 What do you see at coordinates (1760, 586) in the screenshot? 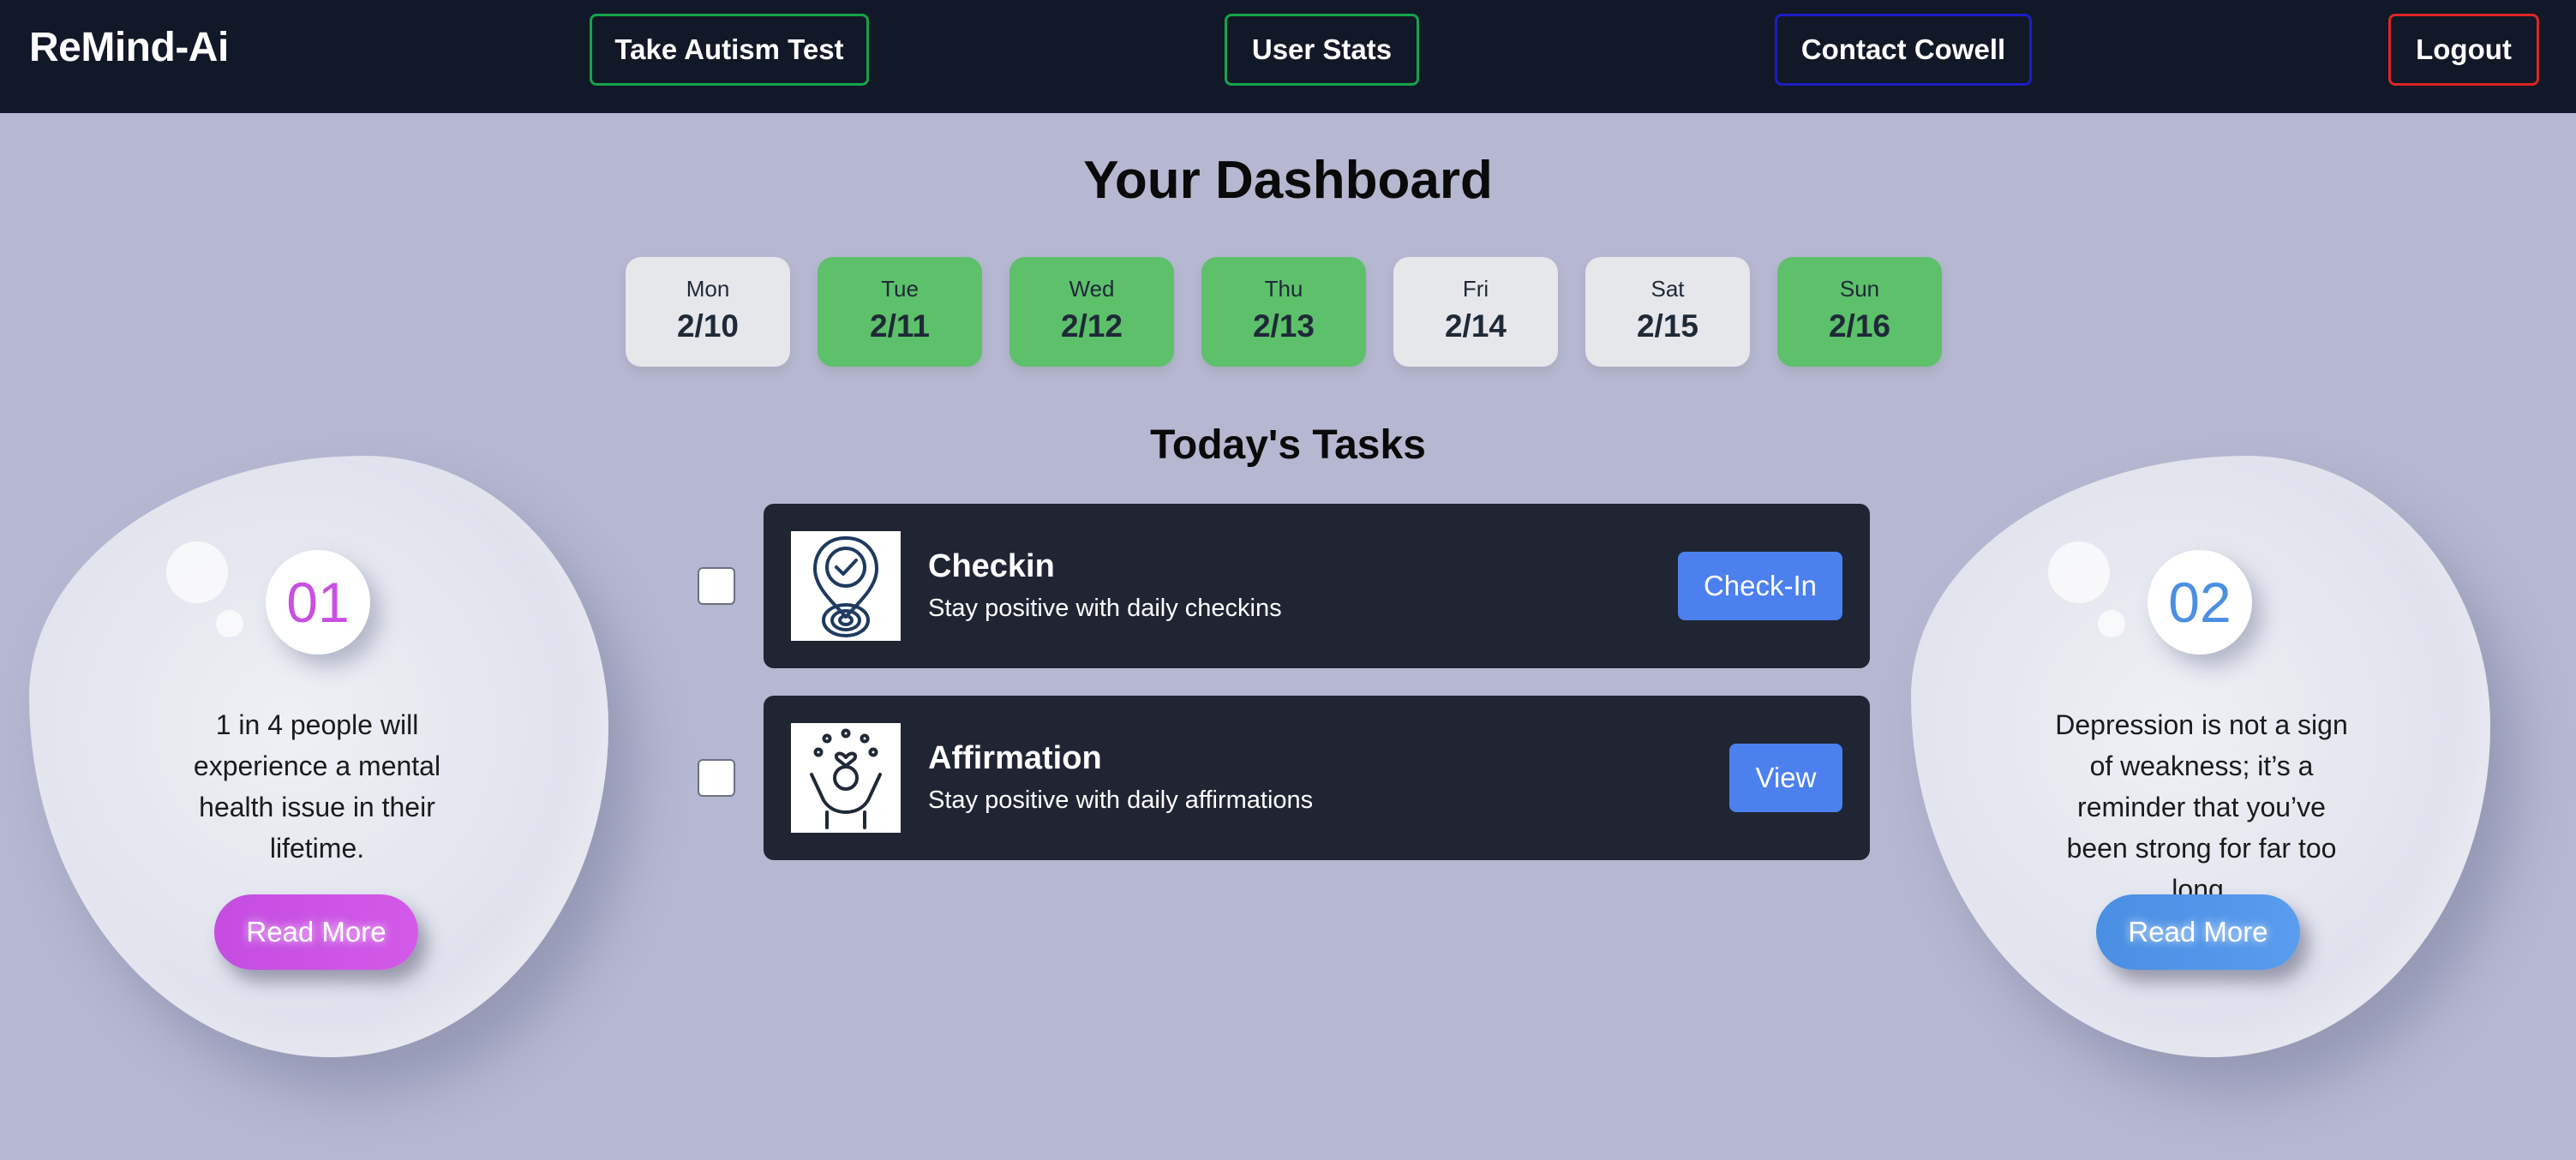
I see `check-in-button: Check-In` at bounding box center [1760, 586].